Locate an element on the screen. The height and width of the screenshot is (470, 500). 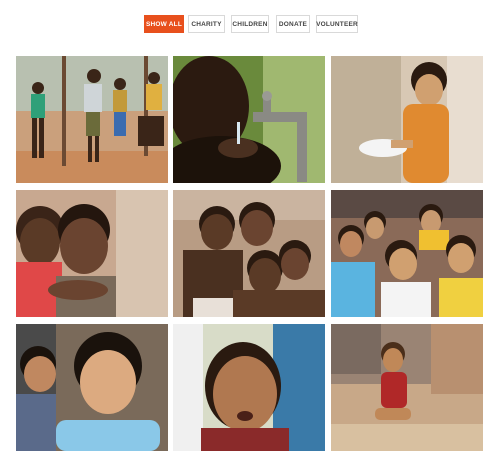
photo-children-hugging is located at coordinates (249, 253).